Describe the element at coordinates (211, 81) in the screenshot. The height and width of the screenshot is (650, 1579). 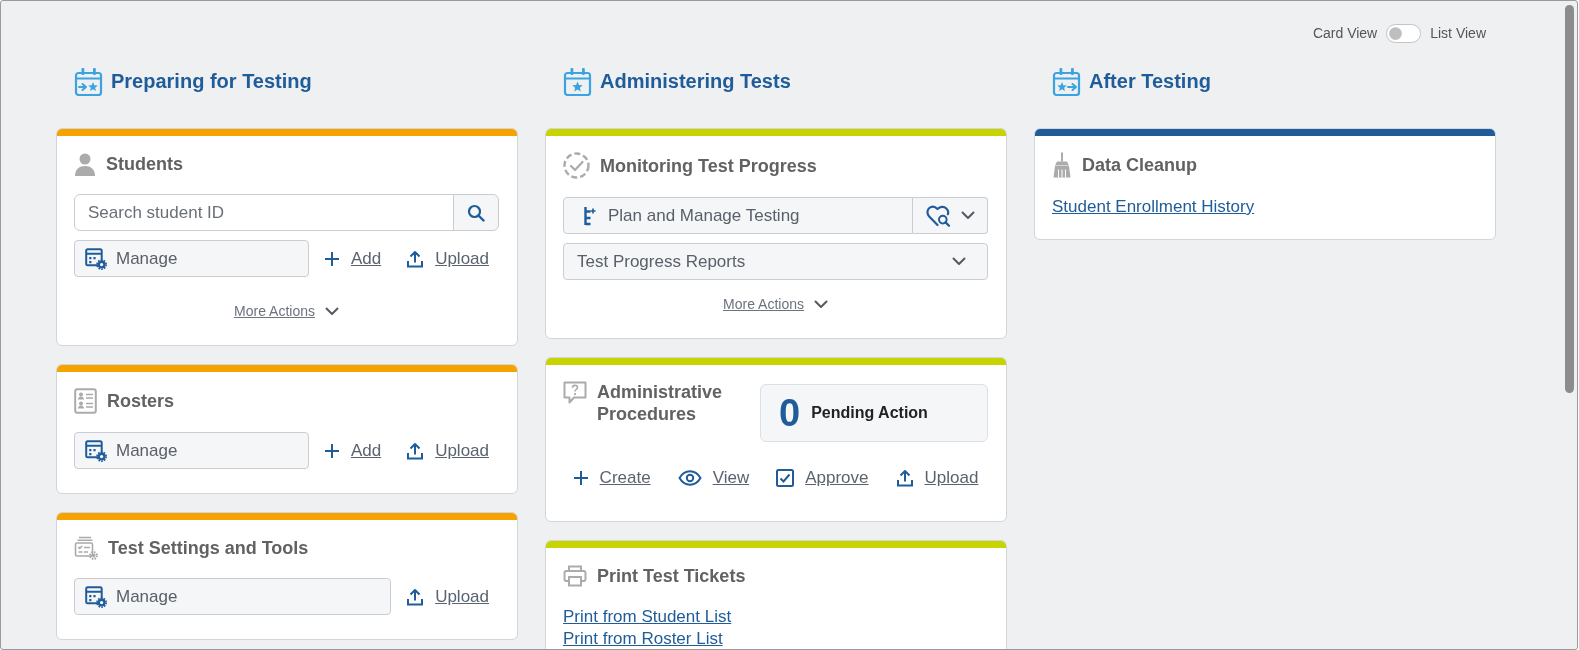
I see `section-heading: Preparing for Testing` at that location.